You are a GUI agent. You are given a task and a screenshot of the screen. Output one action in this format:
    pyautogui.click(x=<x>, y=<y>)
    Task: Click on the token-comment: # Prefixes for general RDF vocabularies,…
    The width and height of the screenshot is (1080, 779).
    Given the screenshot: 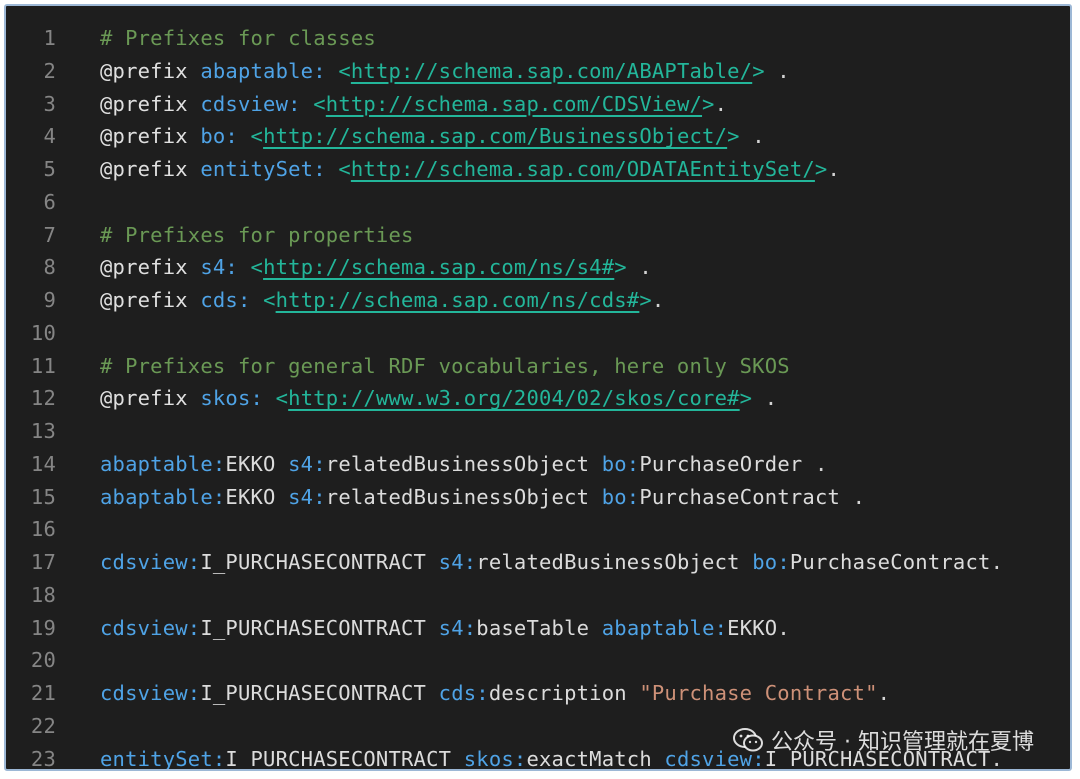 What is the action you would take?
    pyautogui.click(x=445, y=365)
    